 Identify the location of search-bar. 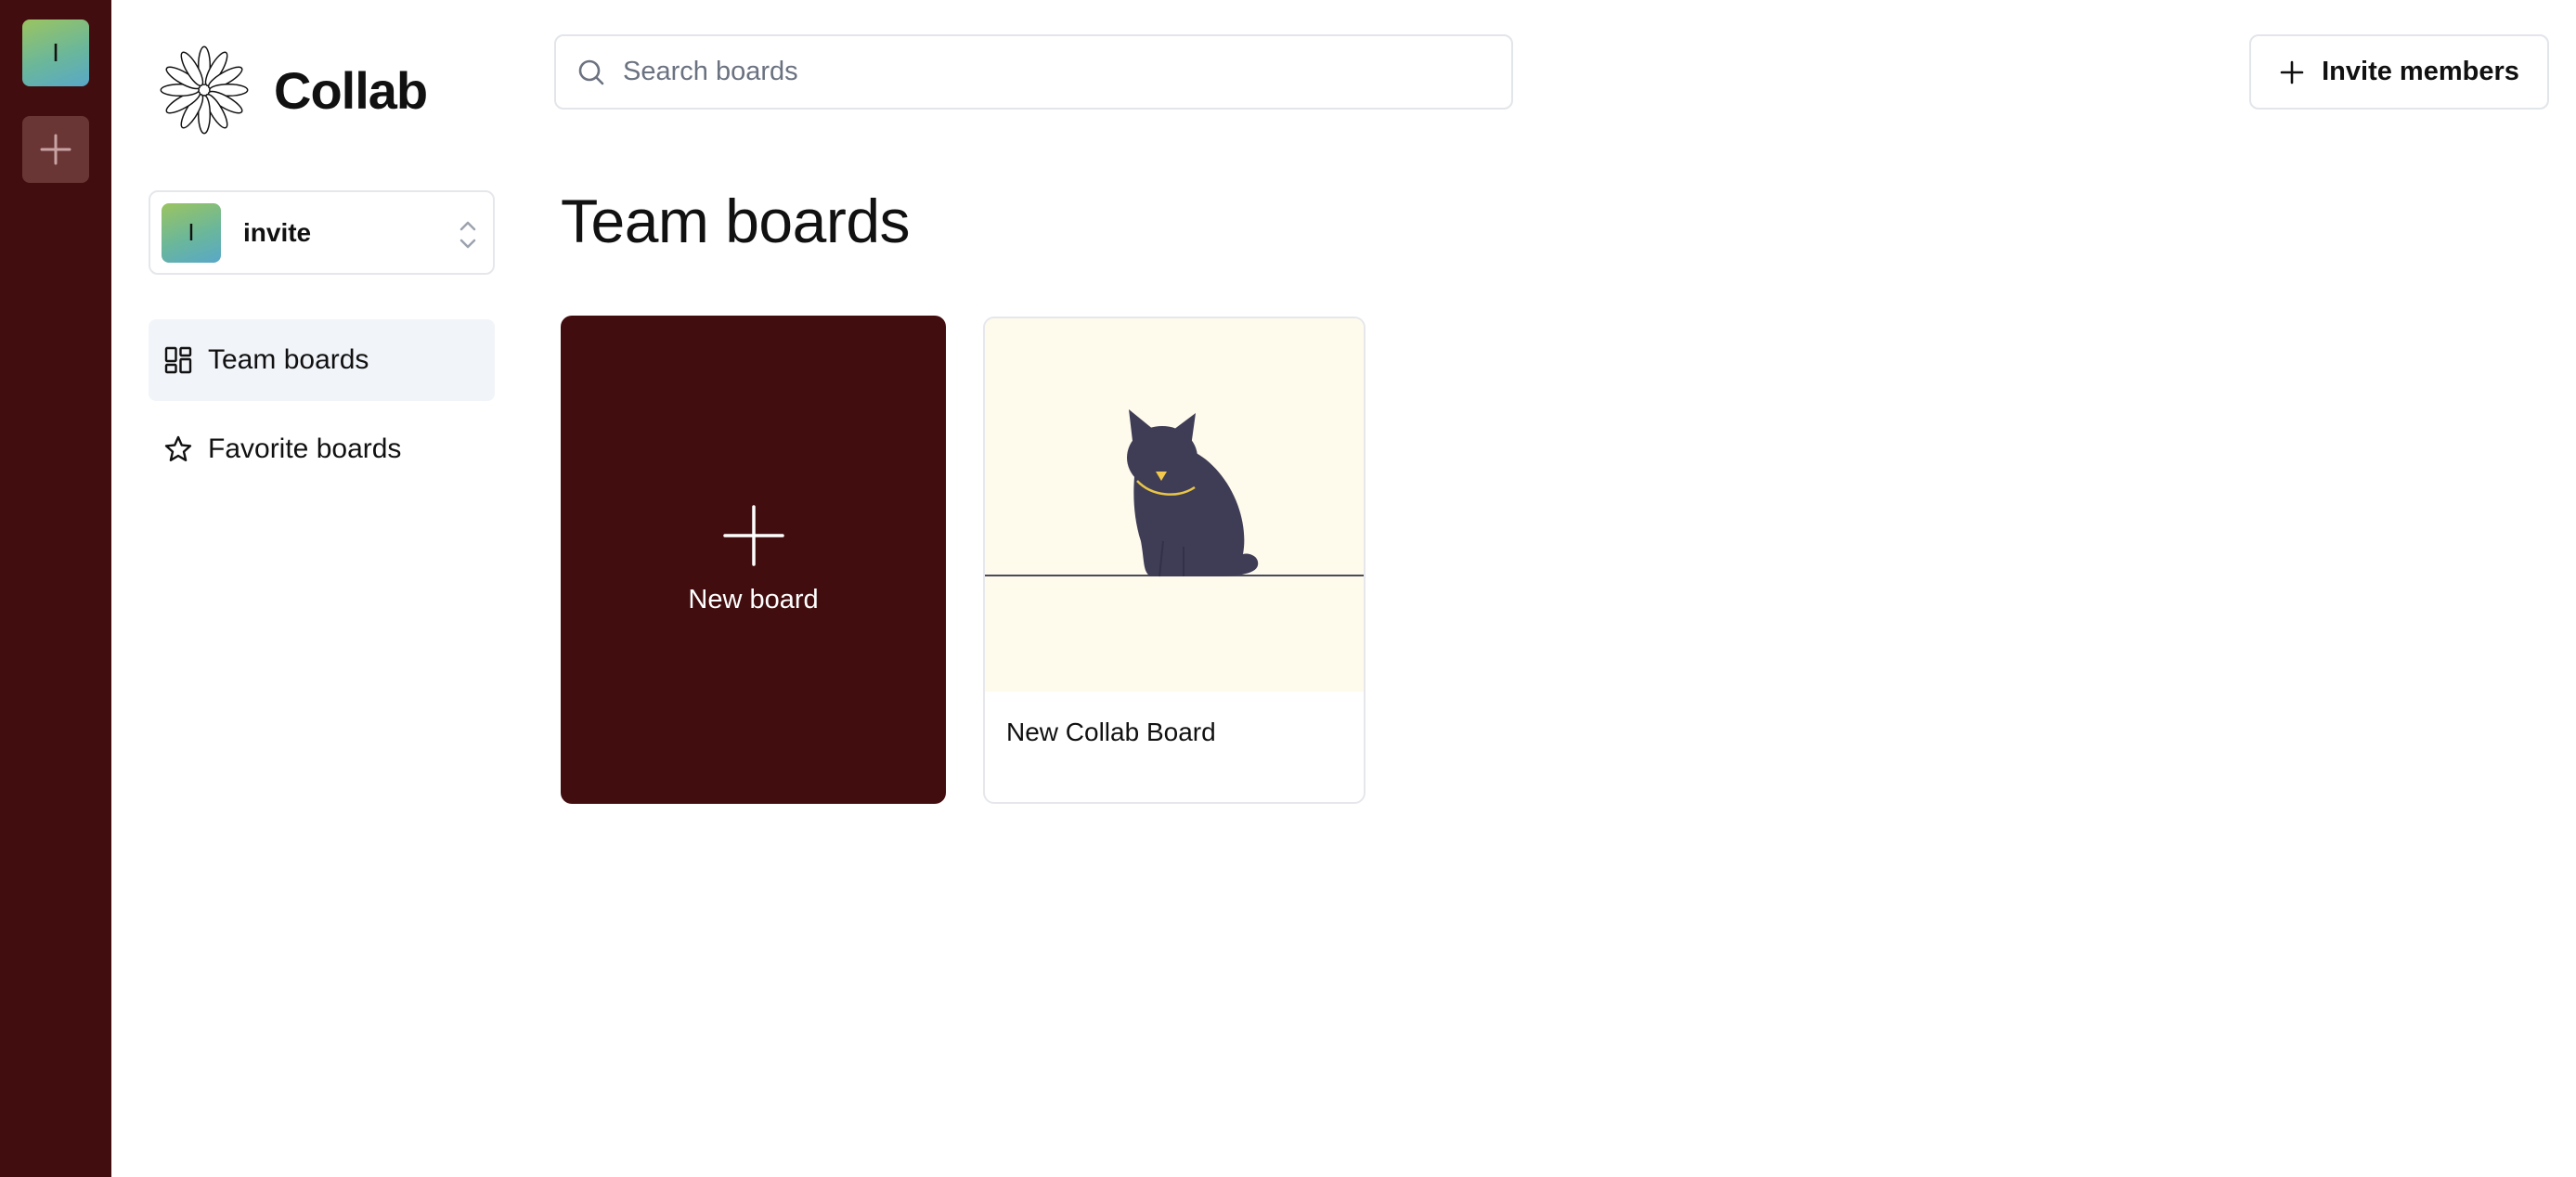
(1033, 72).